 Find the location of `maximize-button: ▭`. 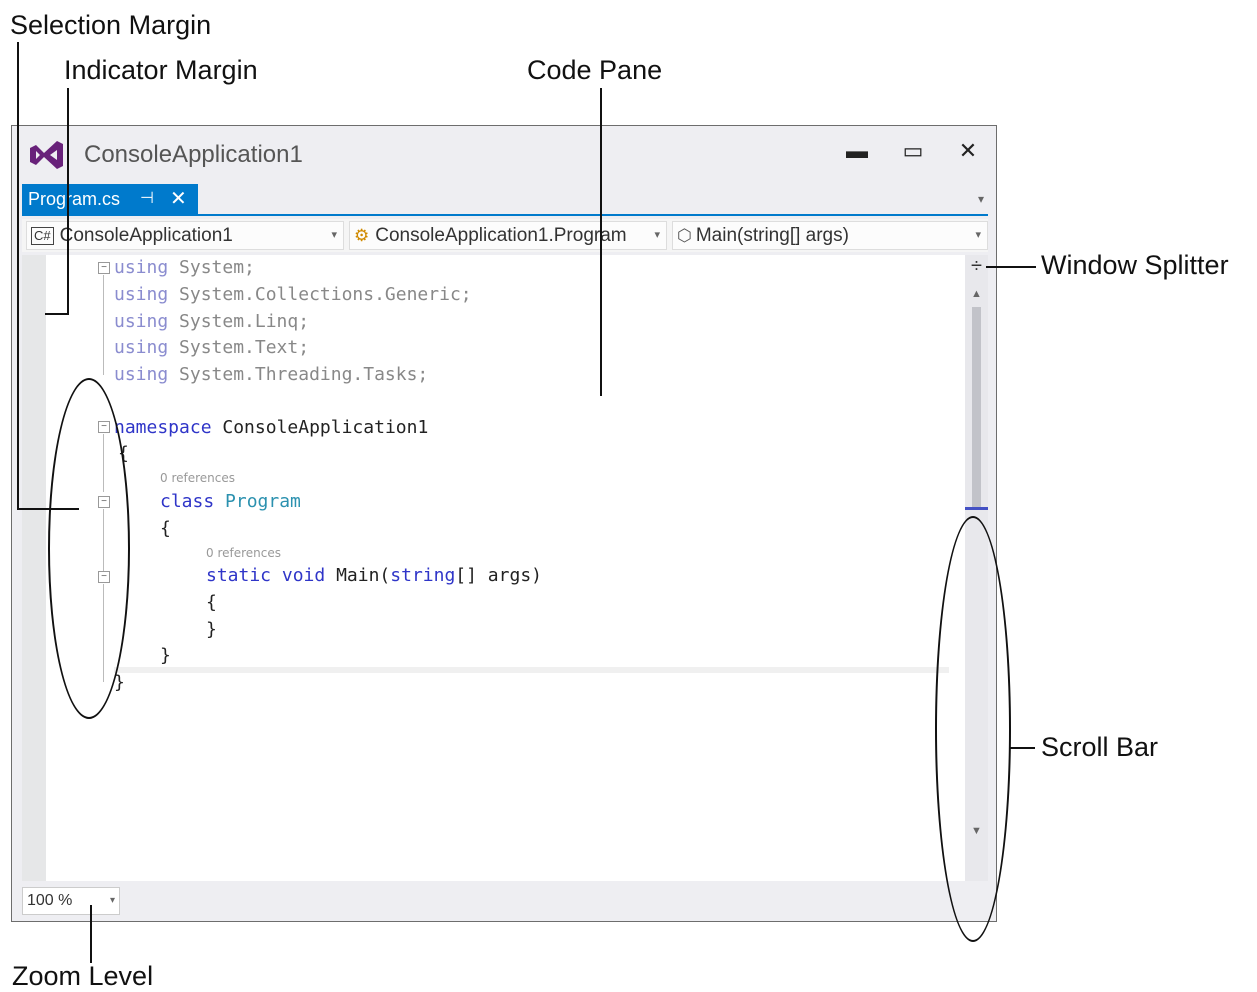

maximize-button: ▭ is located at coordinates (913, 151).